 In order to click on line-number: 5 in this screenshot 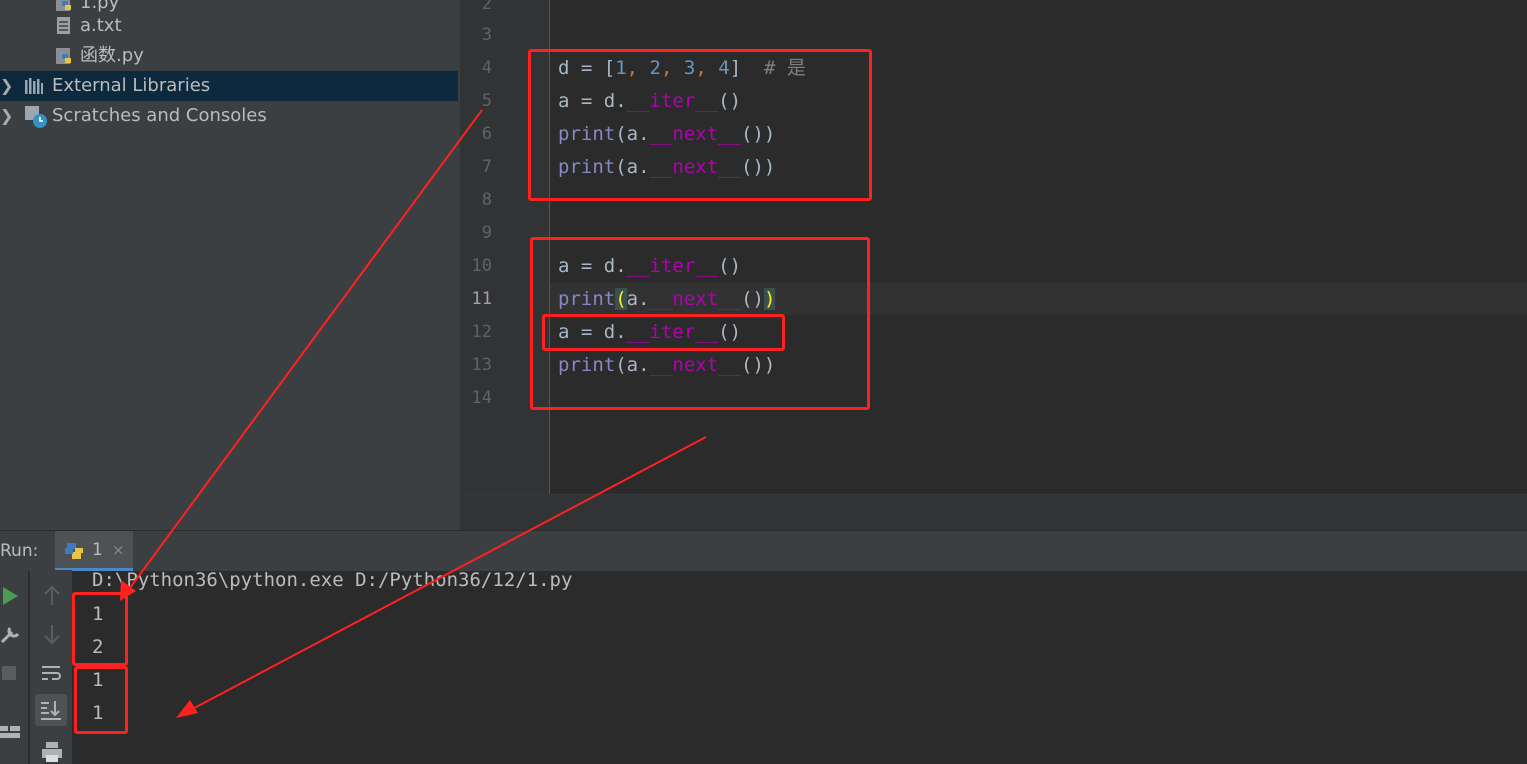, I will do `click(486, 101)`.